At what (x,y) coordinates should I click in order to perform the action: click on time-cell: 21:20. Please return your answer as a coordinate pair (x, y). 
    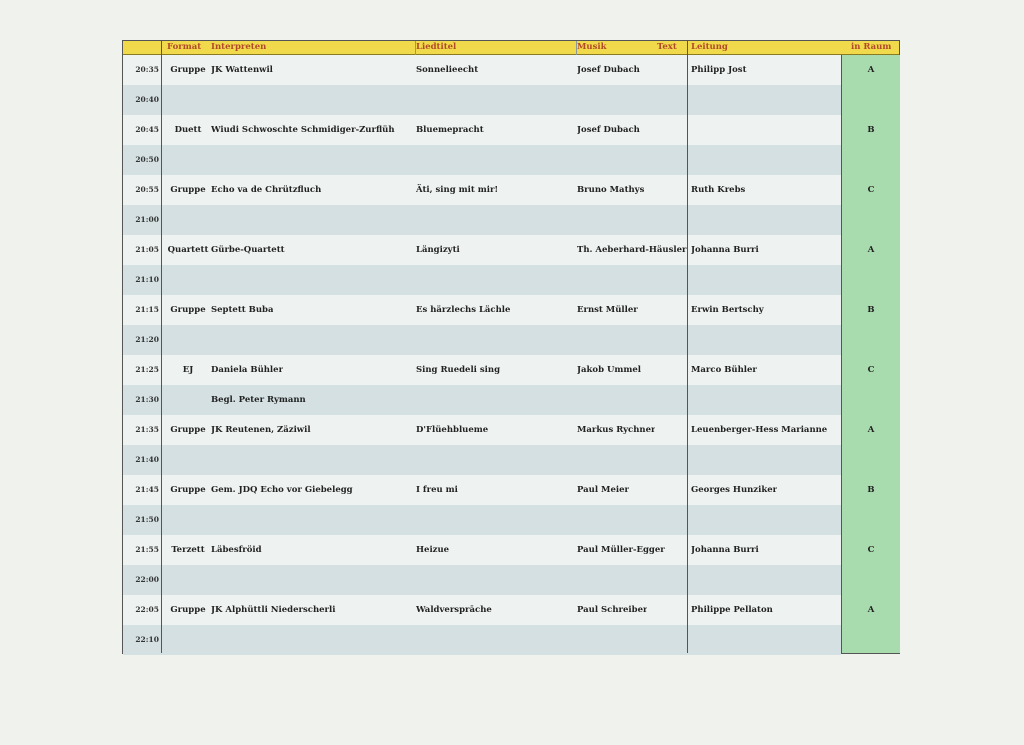
    Looking at the image, I should click on (147, 339).